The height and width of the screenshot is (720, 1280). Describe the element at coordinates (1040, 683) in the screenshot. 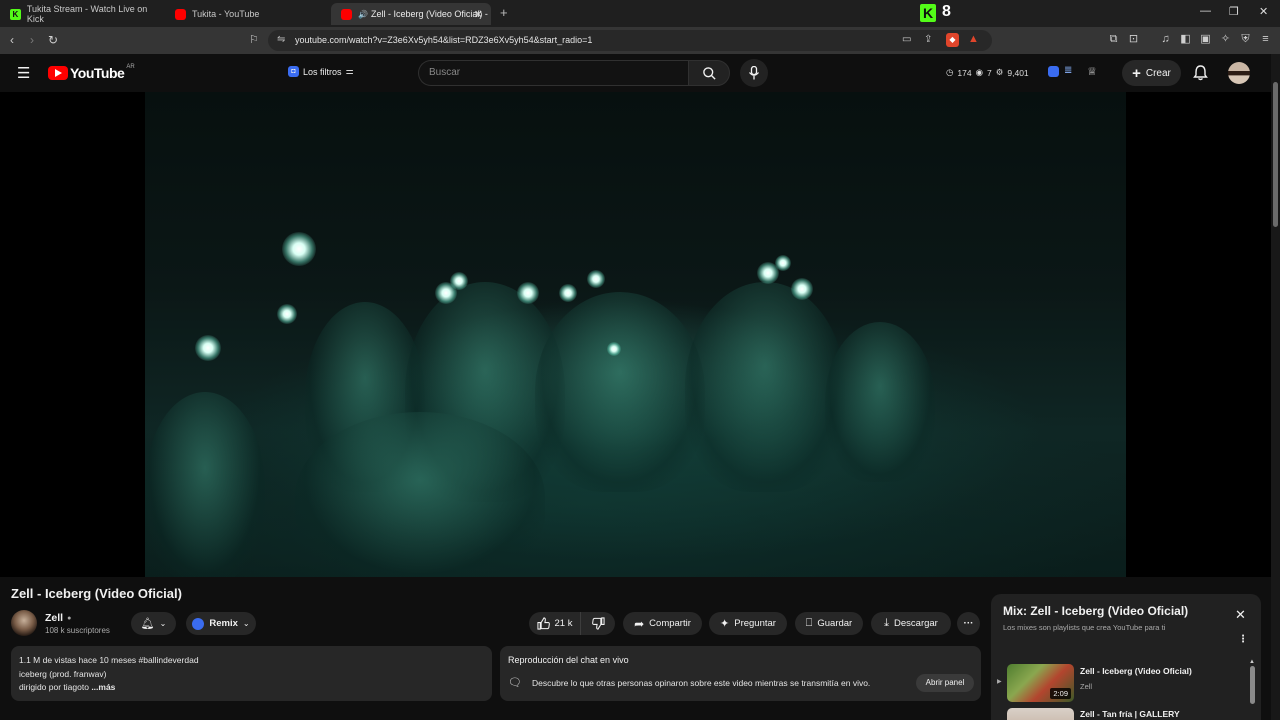

I see `video-thumbnail: 2:09` at that location.